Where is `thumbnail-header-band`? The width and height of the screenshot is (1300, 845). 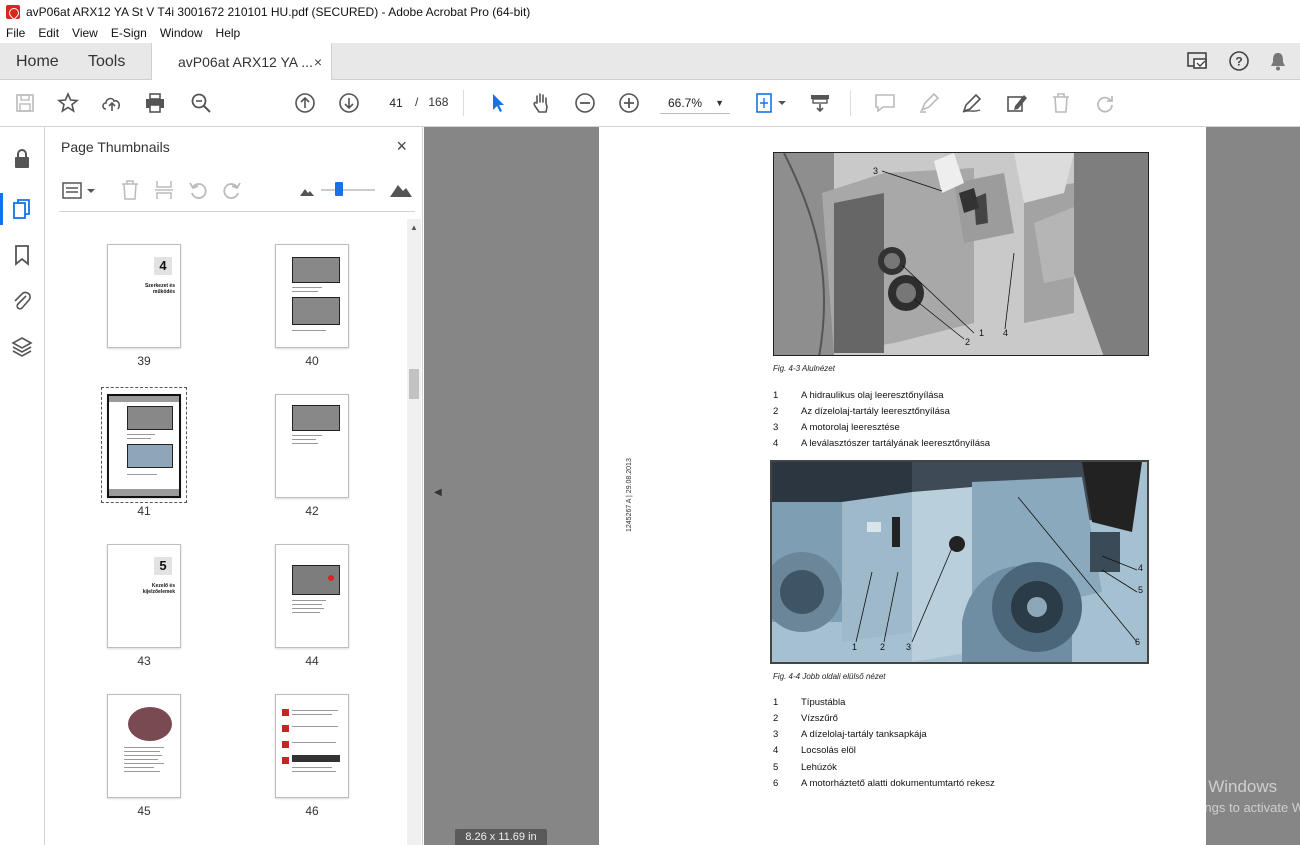
thumbnail-header-band is located at coordinates (144, 399).